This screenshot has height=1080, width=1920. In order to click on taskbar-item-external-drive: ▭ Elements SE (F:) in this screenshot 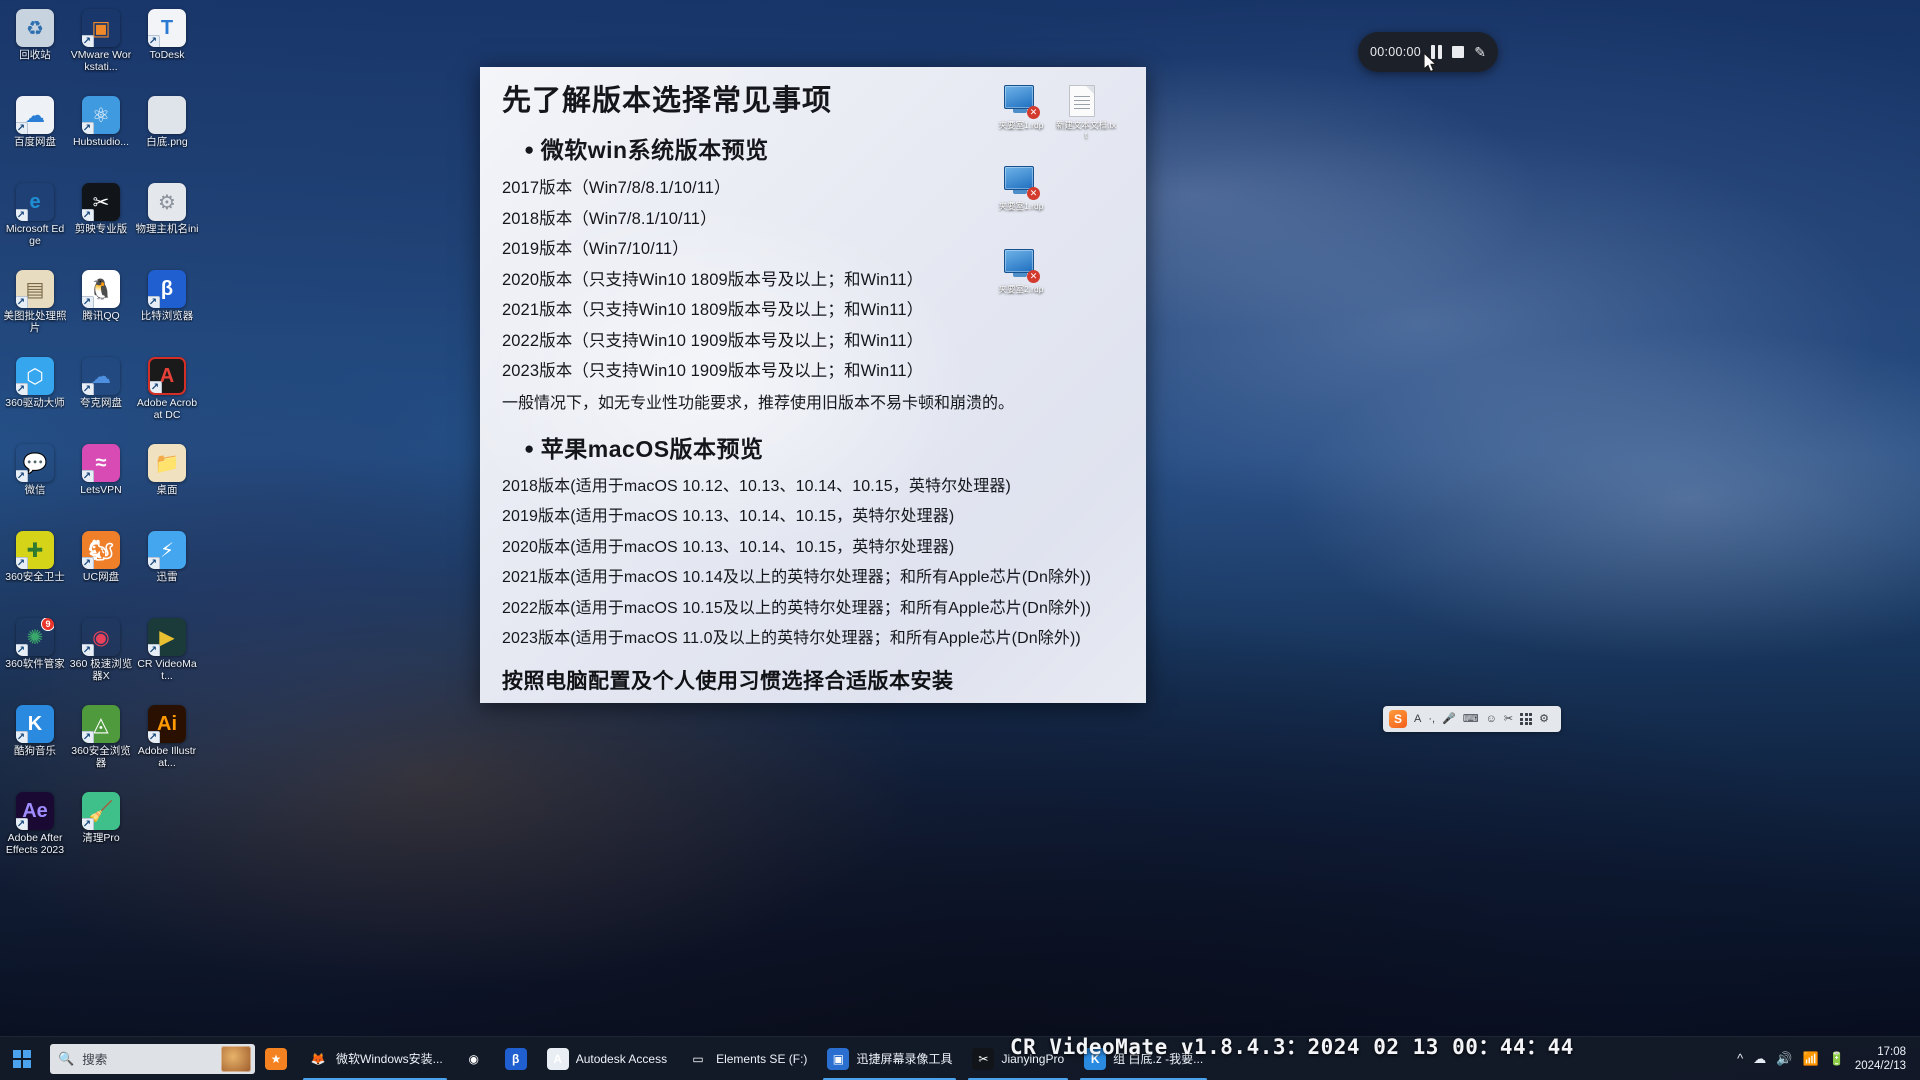, I will do `click(747, 1058)`.